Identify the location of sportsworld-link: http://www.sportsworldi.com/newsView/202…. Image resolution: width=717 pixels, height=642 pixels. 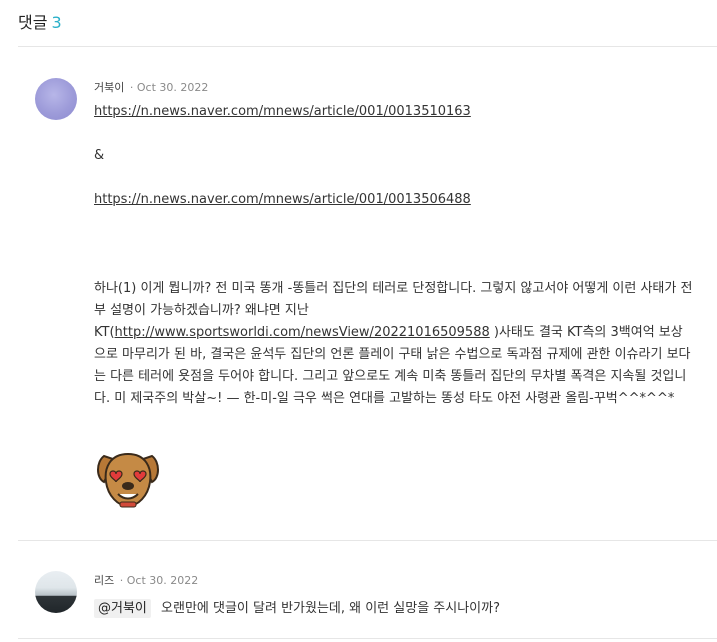
(302, 332).